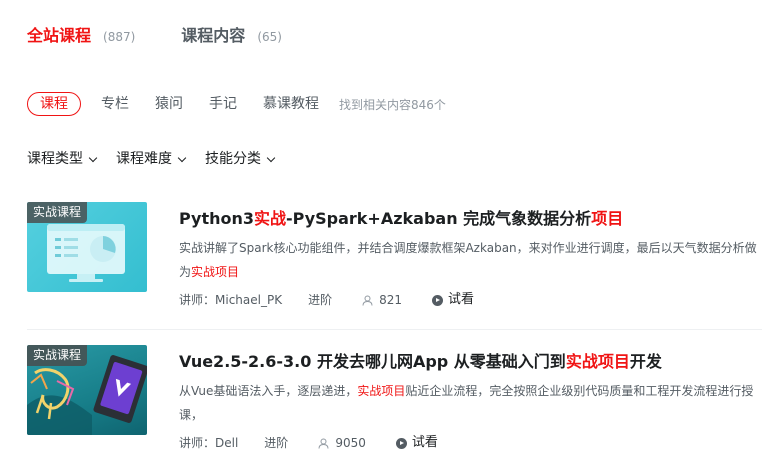 This screenshot has width=784, height=466. Describe the element at coordinates (350, 443) in the screenshot. I see `student-number: 9050` at that location.